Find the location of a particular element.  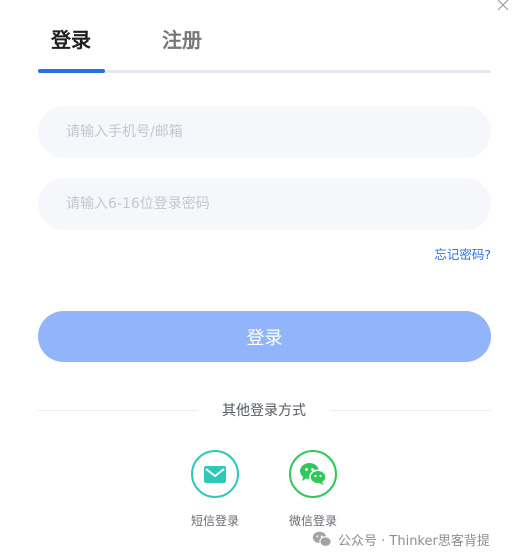

envelope-icon is located at coordinates (215, 474).